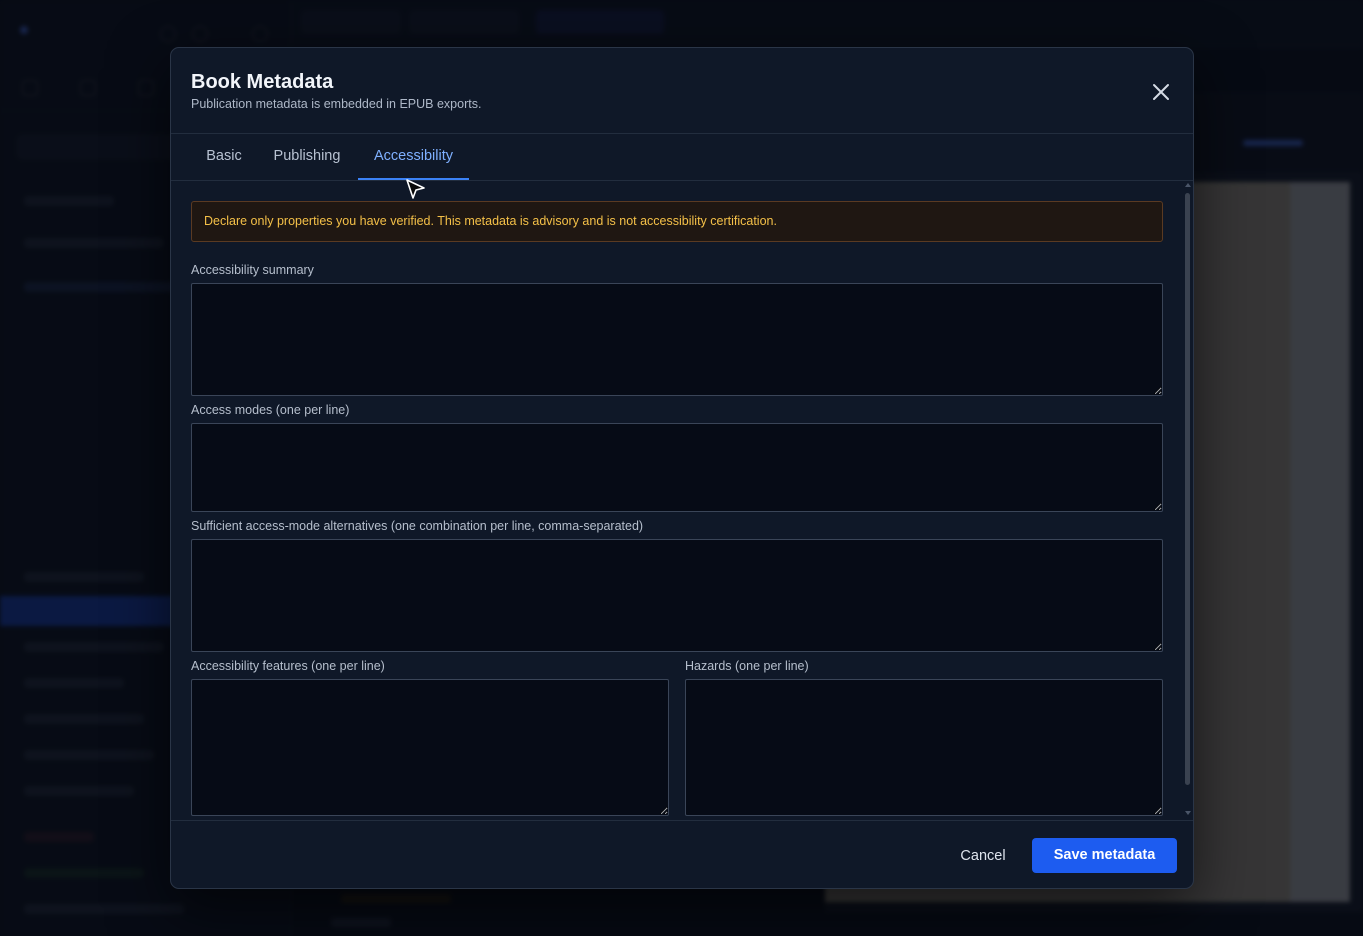  I want to click on tab-bar: Basic Publishing Accessibility, so click(682, 157).